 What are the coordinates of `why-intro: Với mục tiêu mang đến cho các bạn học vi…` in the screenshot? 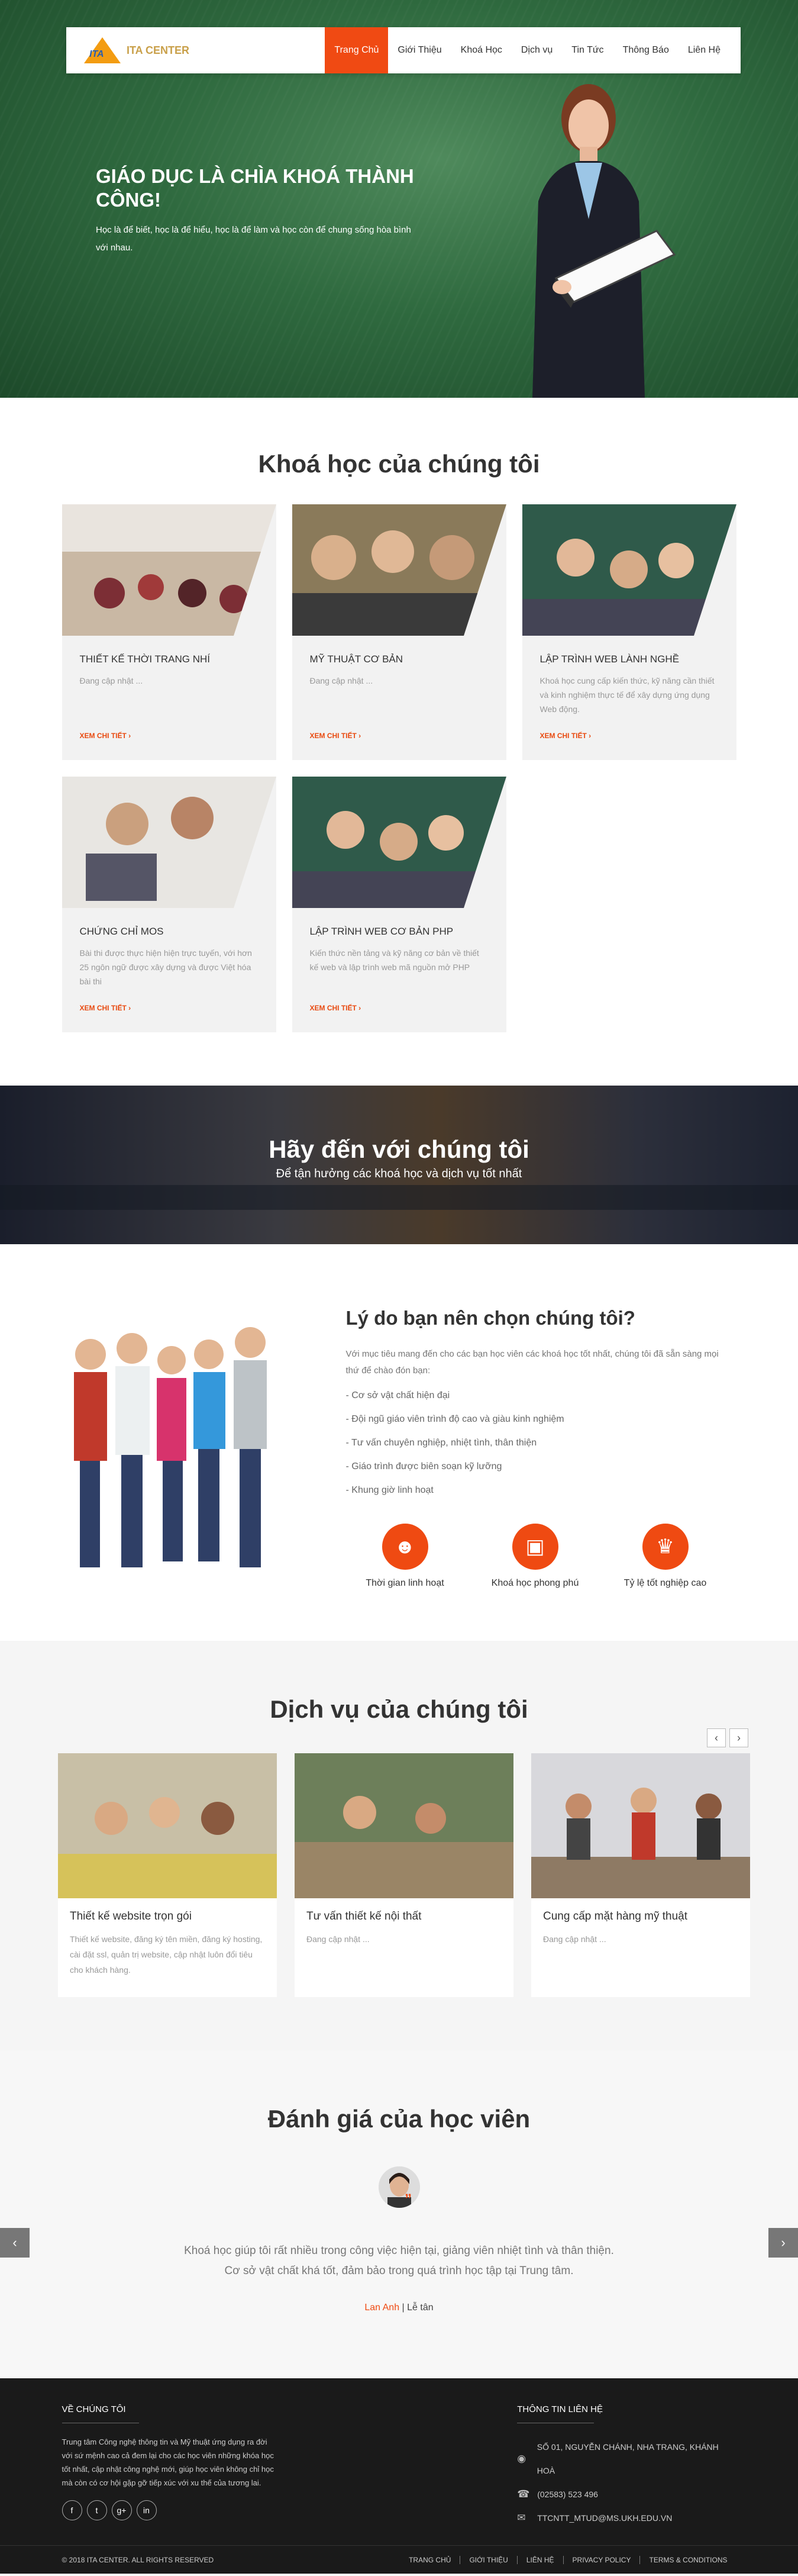 It's located at (532, 1362).